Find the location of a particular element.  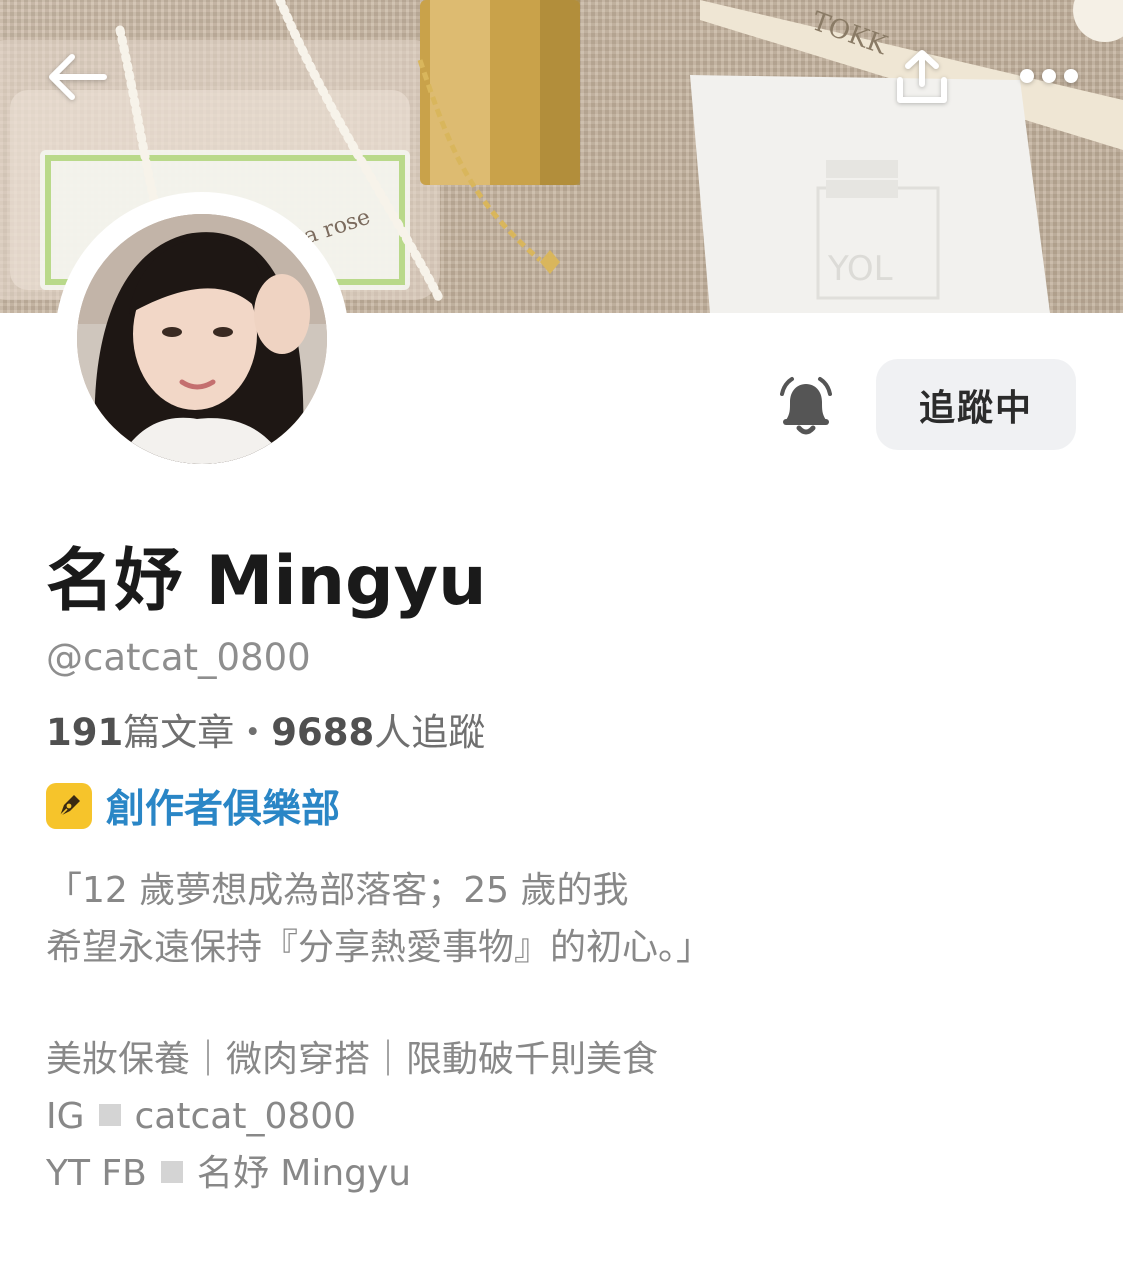

creator-club-link: 創作者俱樂部 is located at coordinates (193, 807).